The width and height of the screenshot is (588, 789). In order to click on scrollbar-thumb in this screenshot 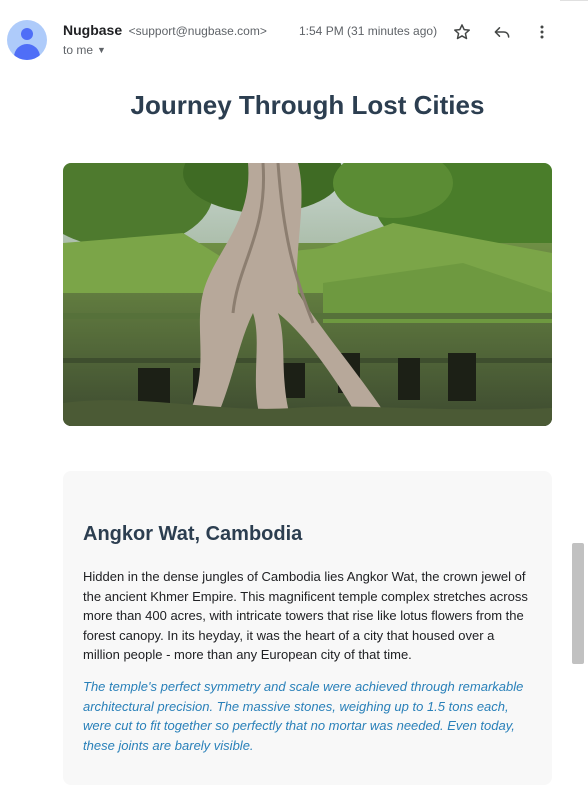, I will do `click(578, 603)`.